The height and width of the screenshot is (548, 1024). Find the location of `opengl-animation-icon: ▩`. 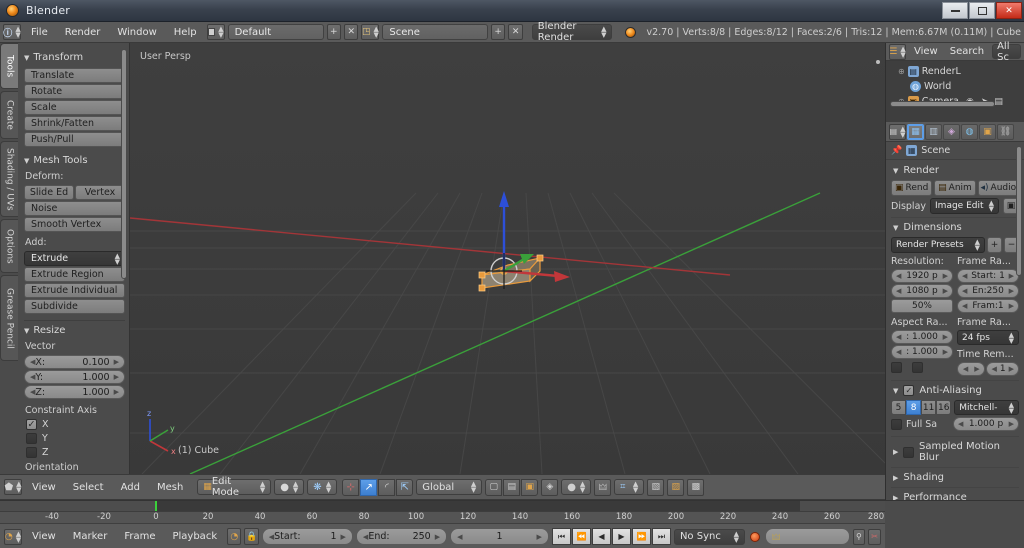

opengl-animation-icon: ▩ is located at coordinates (696, 487).